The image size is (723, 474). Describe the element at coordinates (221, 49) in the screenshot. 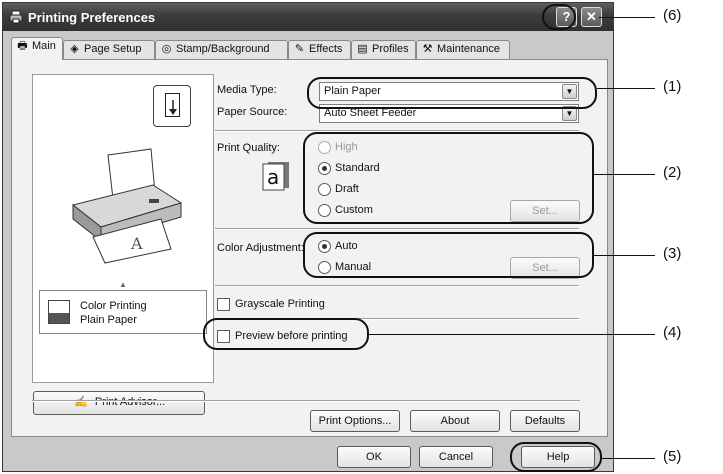

I see `tab-stamp-background: ◎ Stamp/Background` at that location.